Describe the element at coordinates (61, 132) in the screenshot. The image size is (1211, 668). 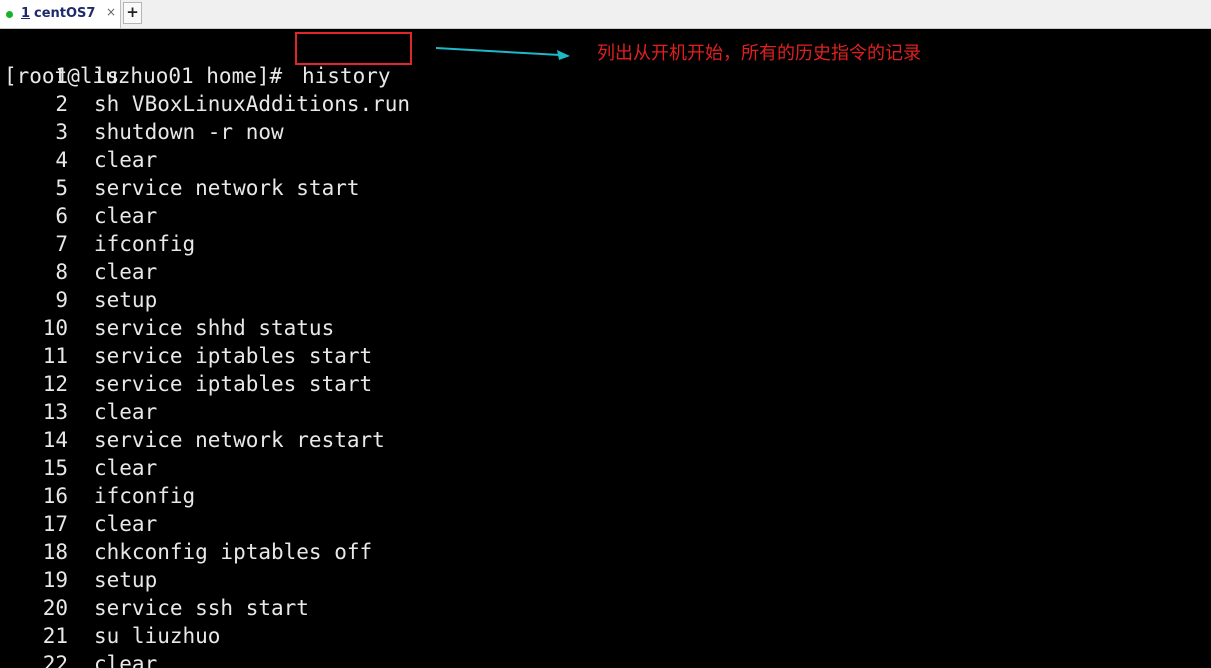
I see `history-number: 3` at that location.